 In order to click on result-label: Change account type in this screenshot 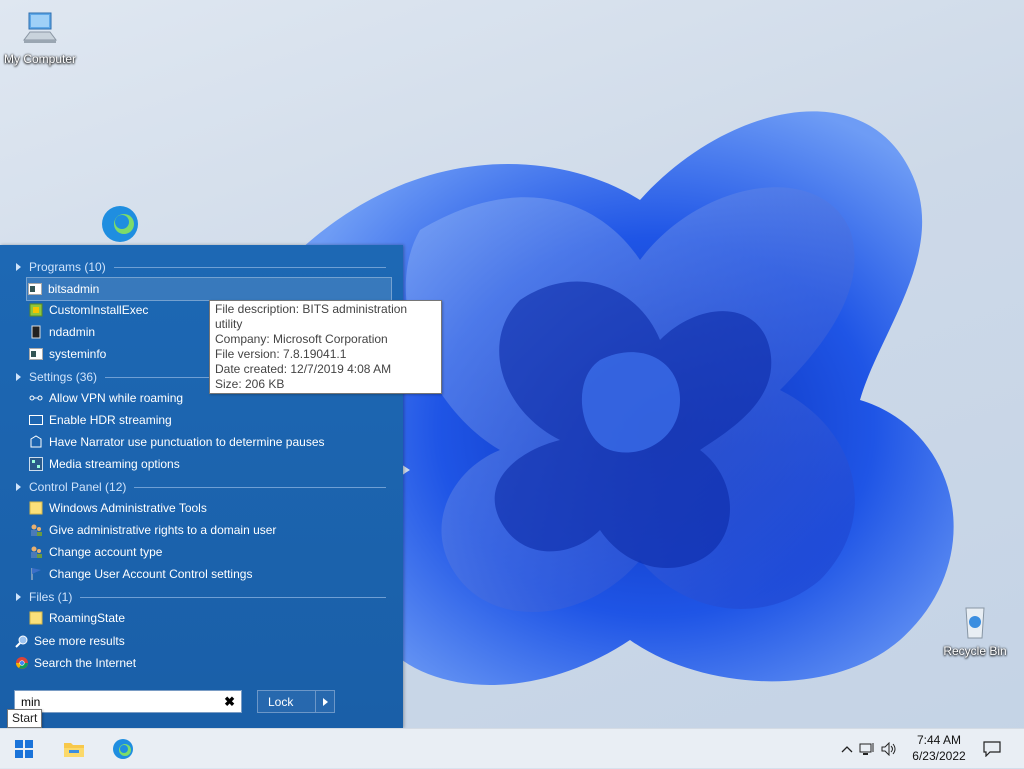, I will do `click(106, 552)`.